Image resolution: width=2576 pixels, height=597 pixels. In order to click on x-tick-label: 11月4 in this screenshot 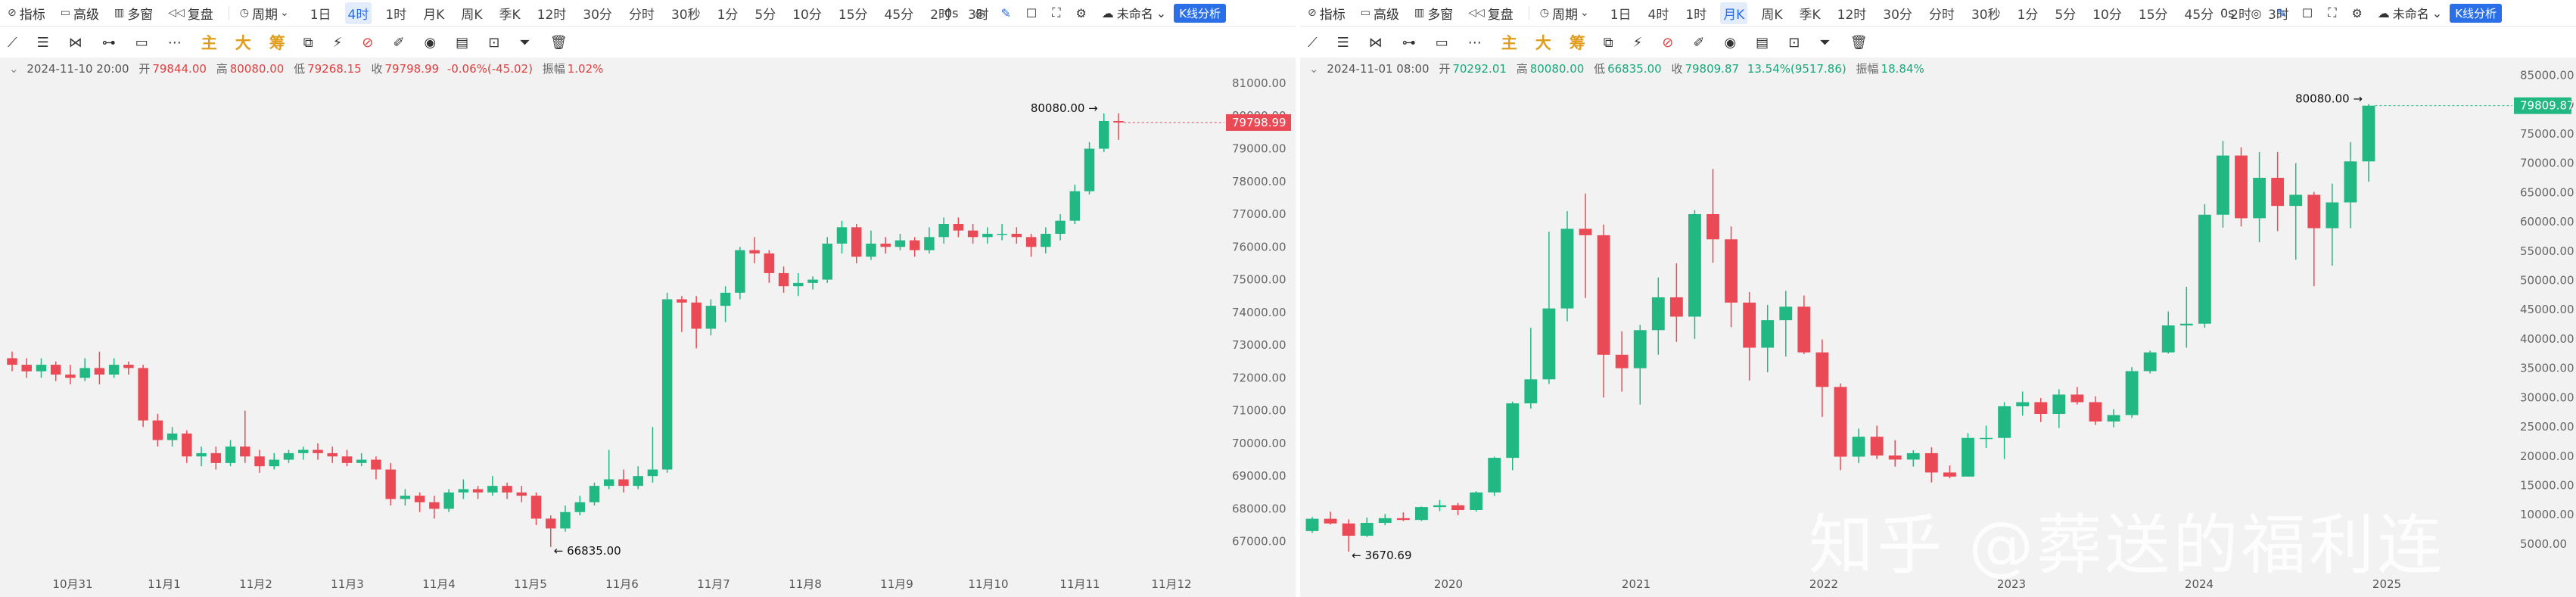, I will do `click(439, 584)`.